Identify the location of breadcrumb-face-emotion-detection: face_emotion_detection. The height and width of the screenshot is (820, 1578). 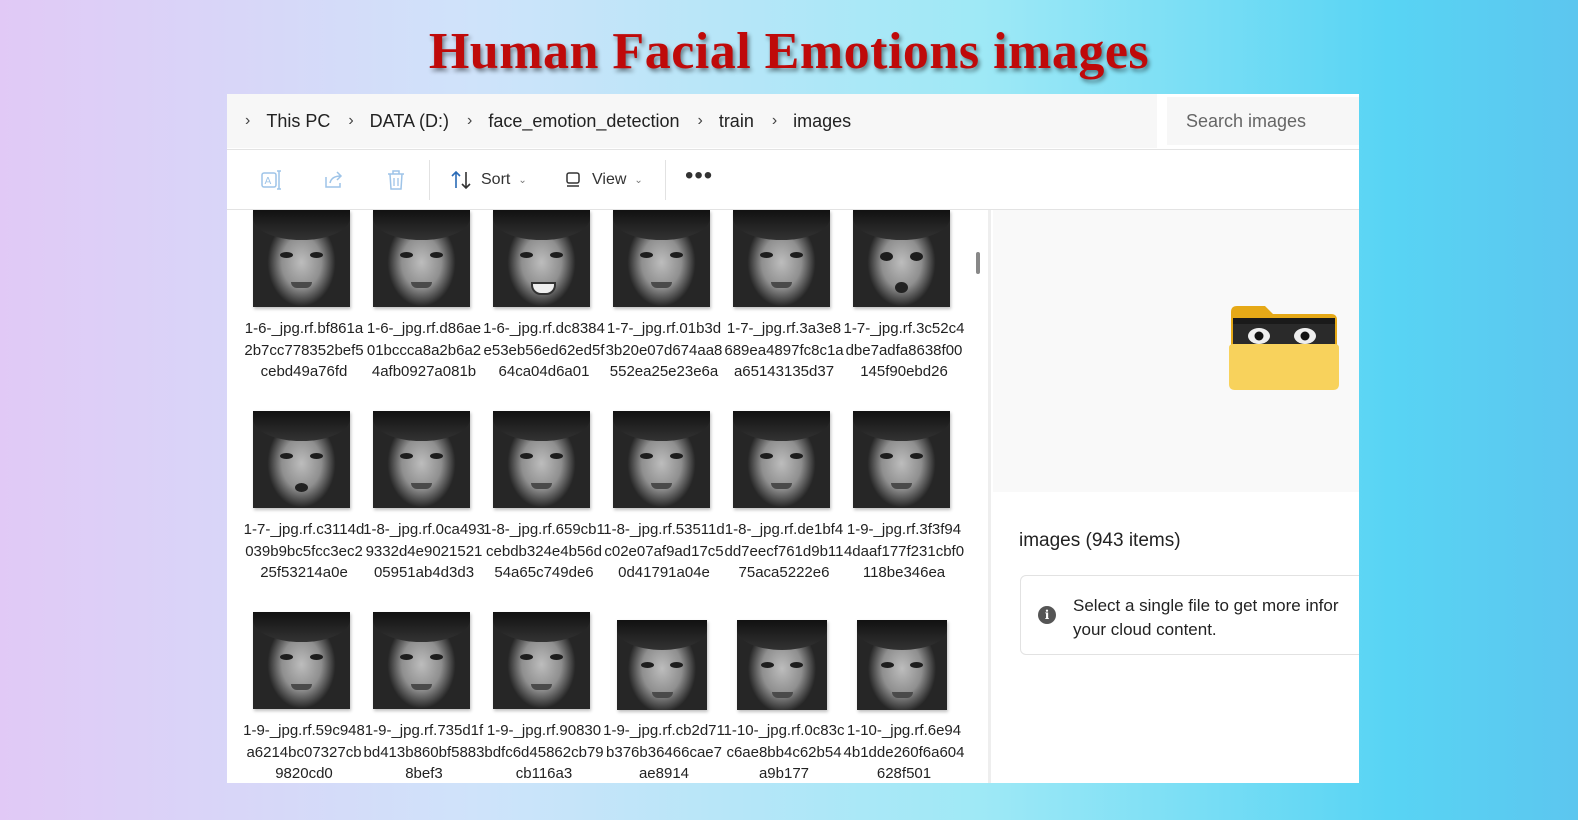
(583, 121).